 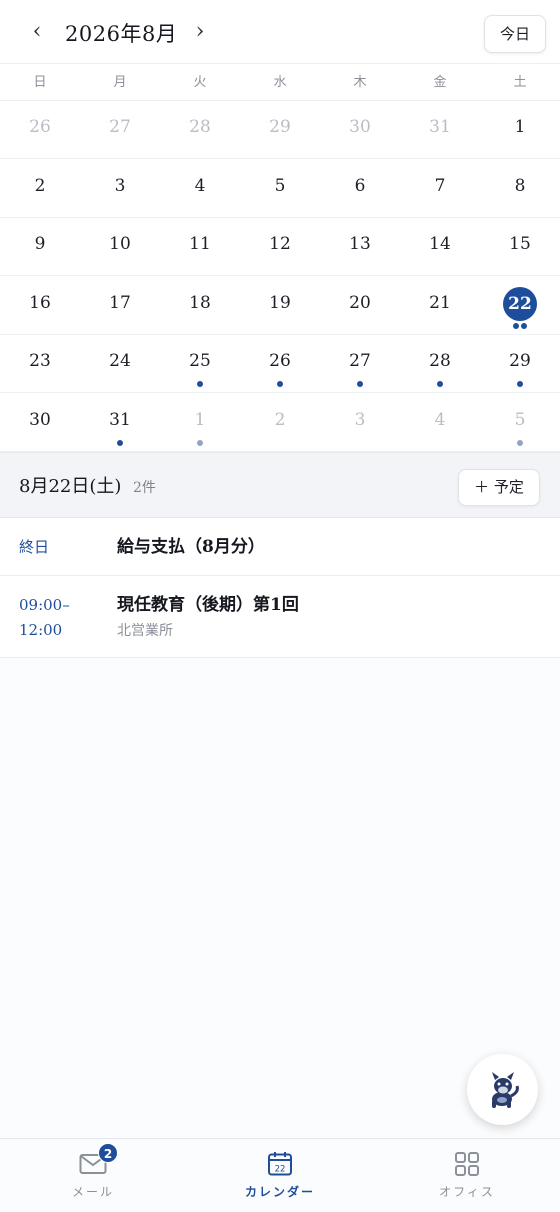 I want to click on day-number: 28, so click(x=200, y=127).